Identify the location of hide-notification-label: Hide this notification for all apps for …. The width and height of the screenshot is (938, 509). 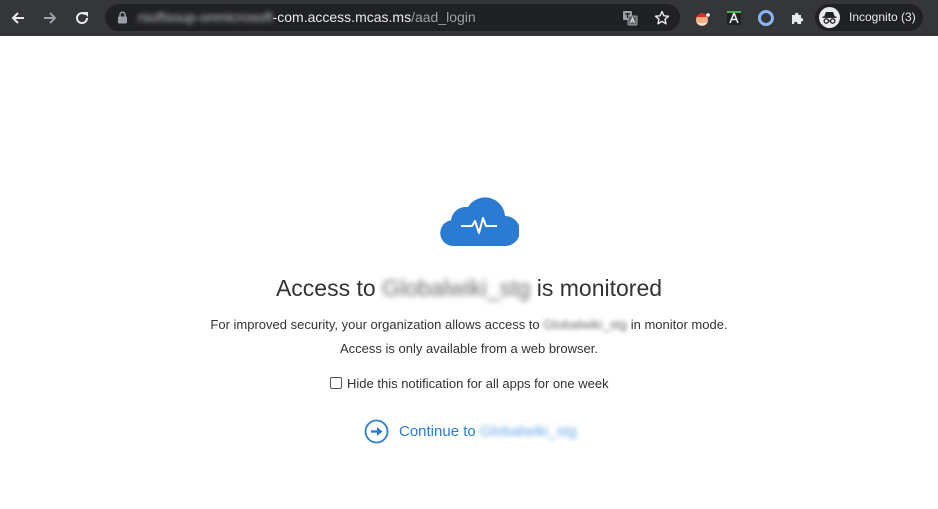
(478, 383).